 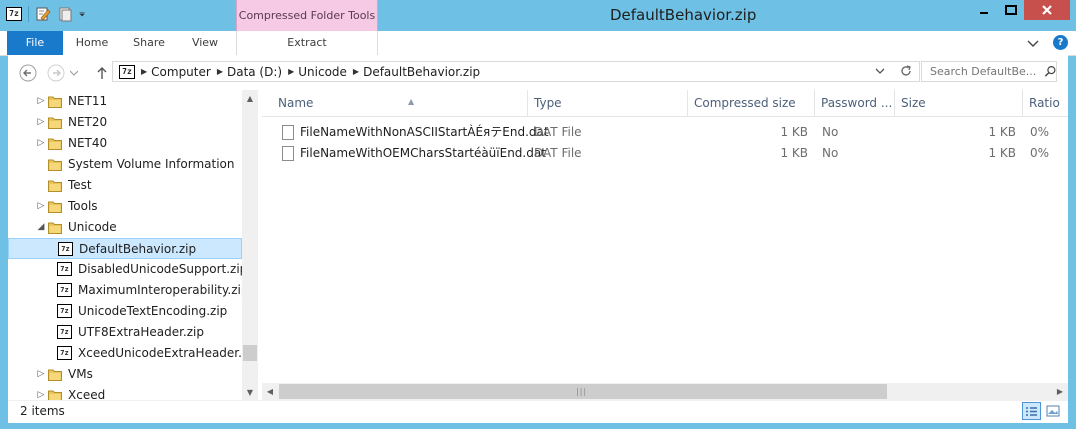 What do you see at coordinates (127, 269) in the screenshot?
I see `tree-item: 7z DisabledUnicodeSupport.zip` at bounding box center [127, 269].